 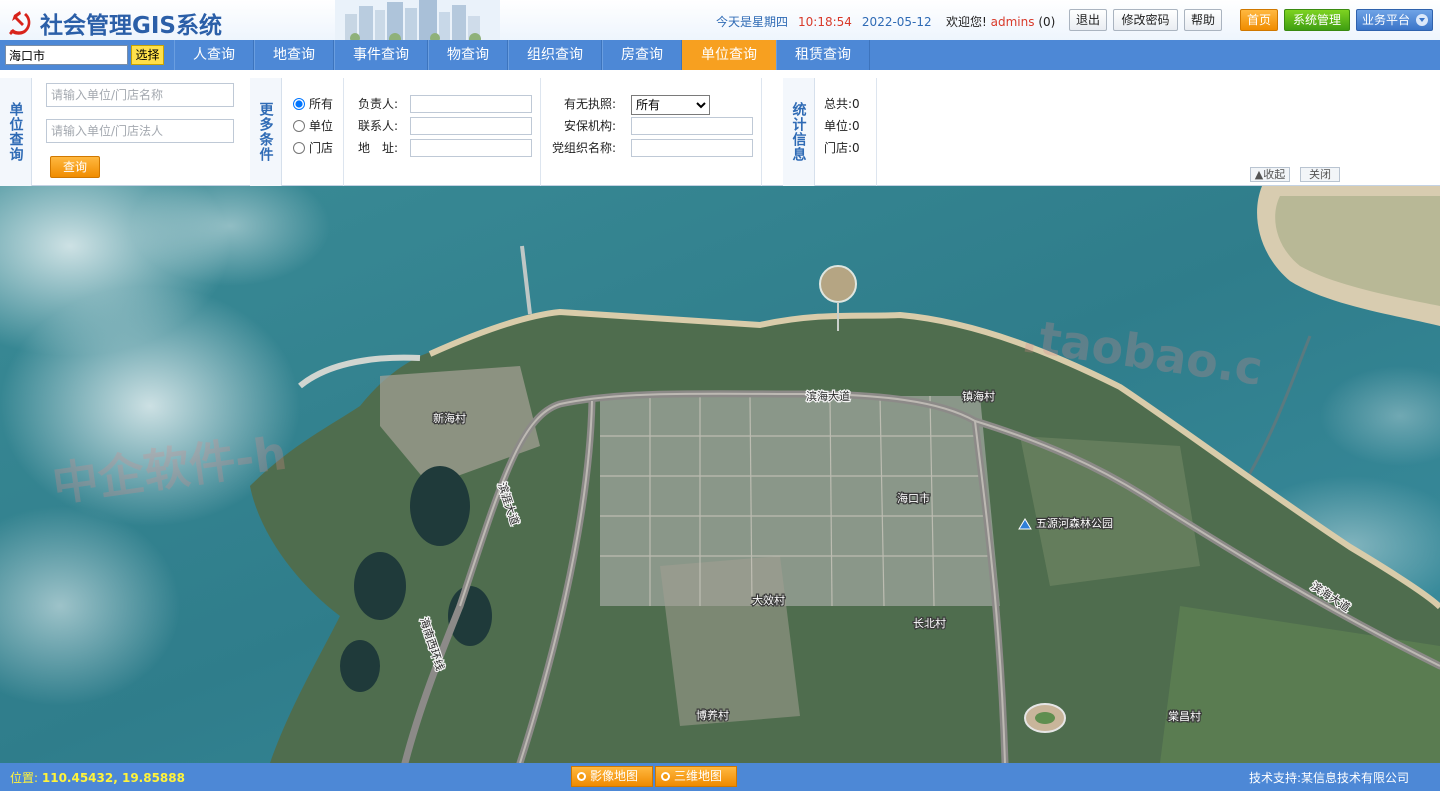 I want to click on stat-store-label: 门店:, so click(x=838, y=148).